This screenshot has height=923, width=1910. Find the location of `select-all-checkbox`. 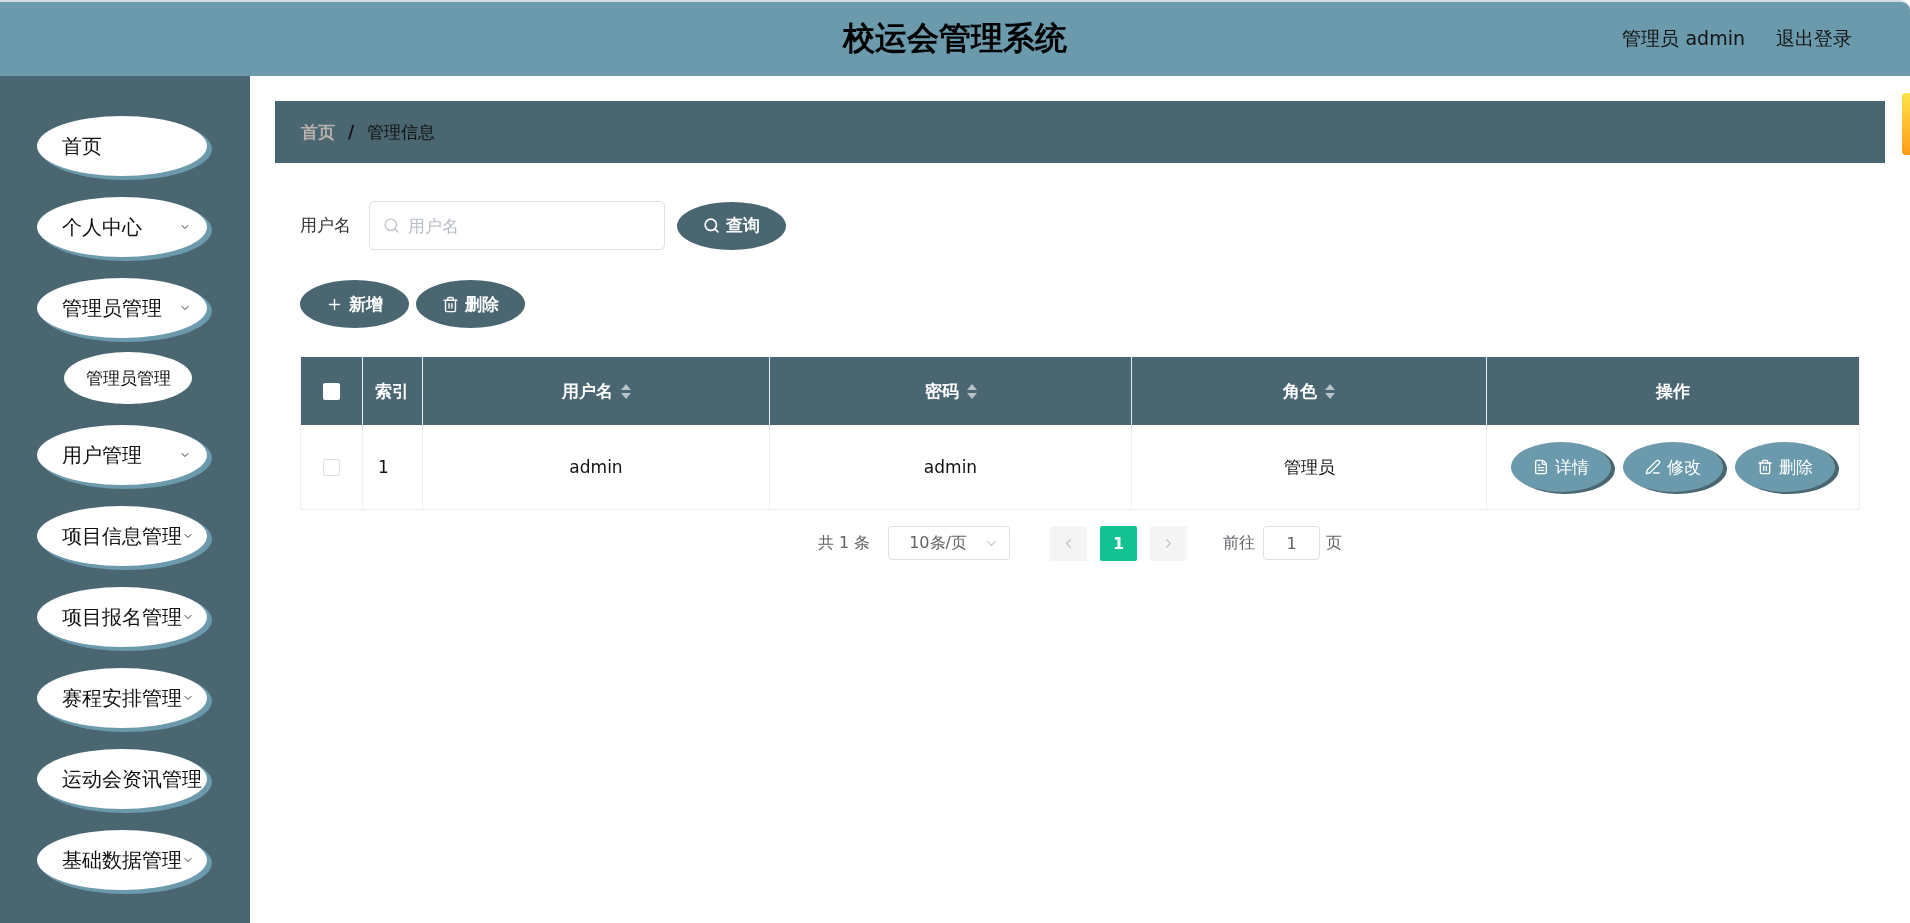

select-all-checkbox is located at coordinates (331, 391).